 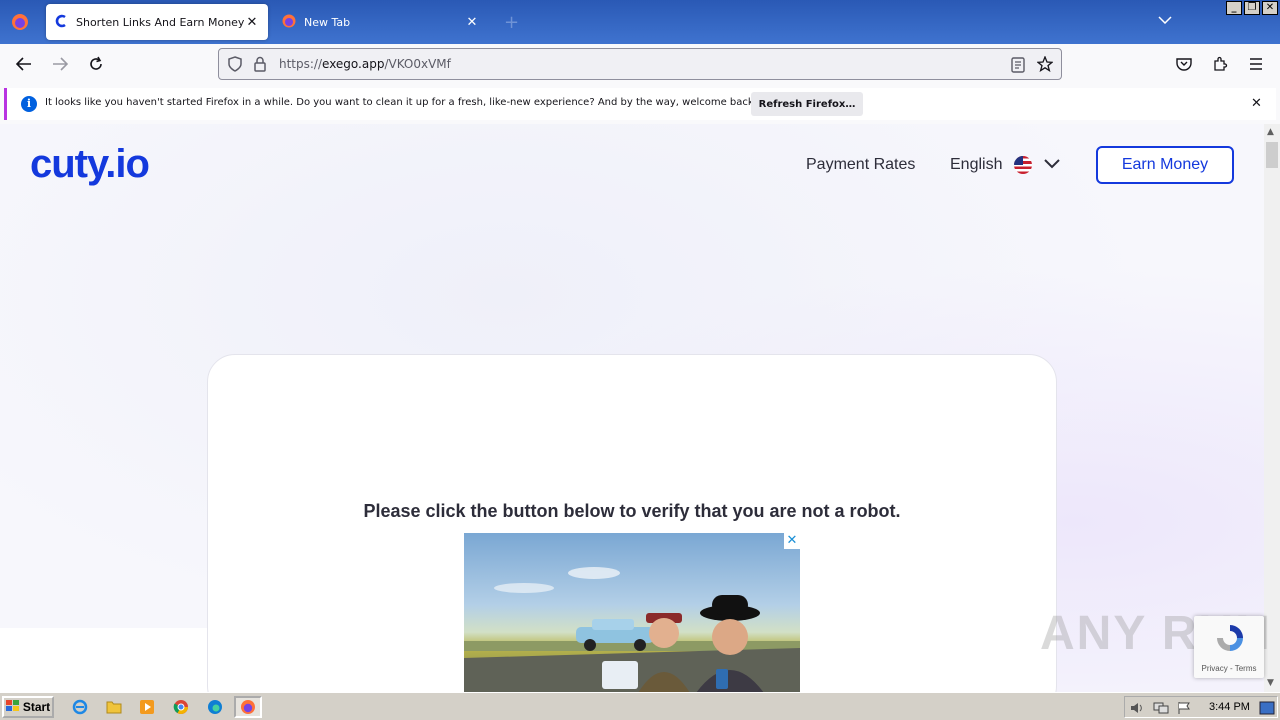 What do you see at coordinates (260, 66) in the screenshot?
I see `lock-icon` at bounding box center [260, 66].